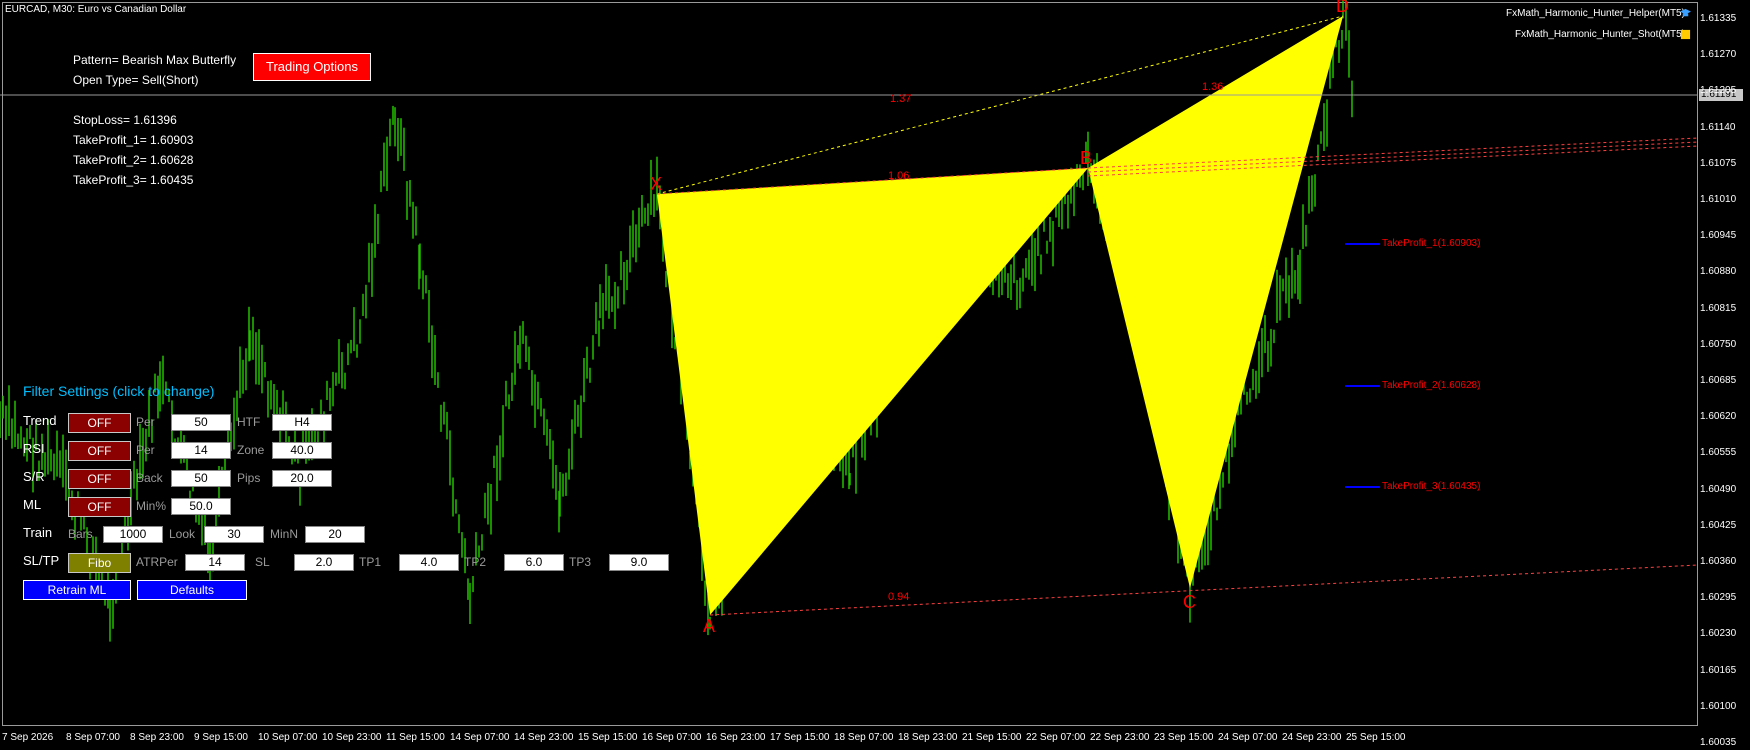 The image size is (1750, 750). Describe the element at coordinates (1213, 87) in the screenshot. I see `ratio-bd: 1.36` at that location.